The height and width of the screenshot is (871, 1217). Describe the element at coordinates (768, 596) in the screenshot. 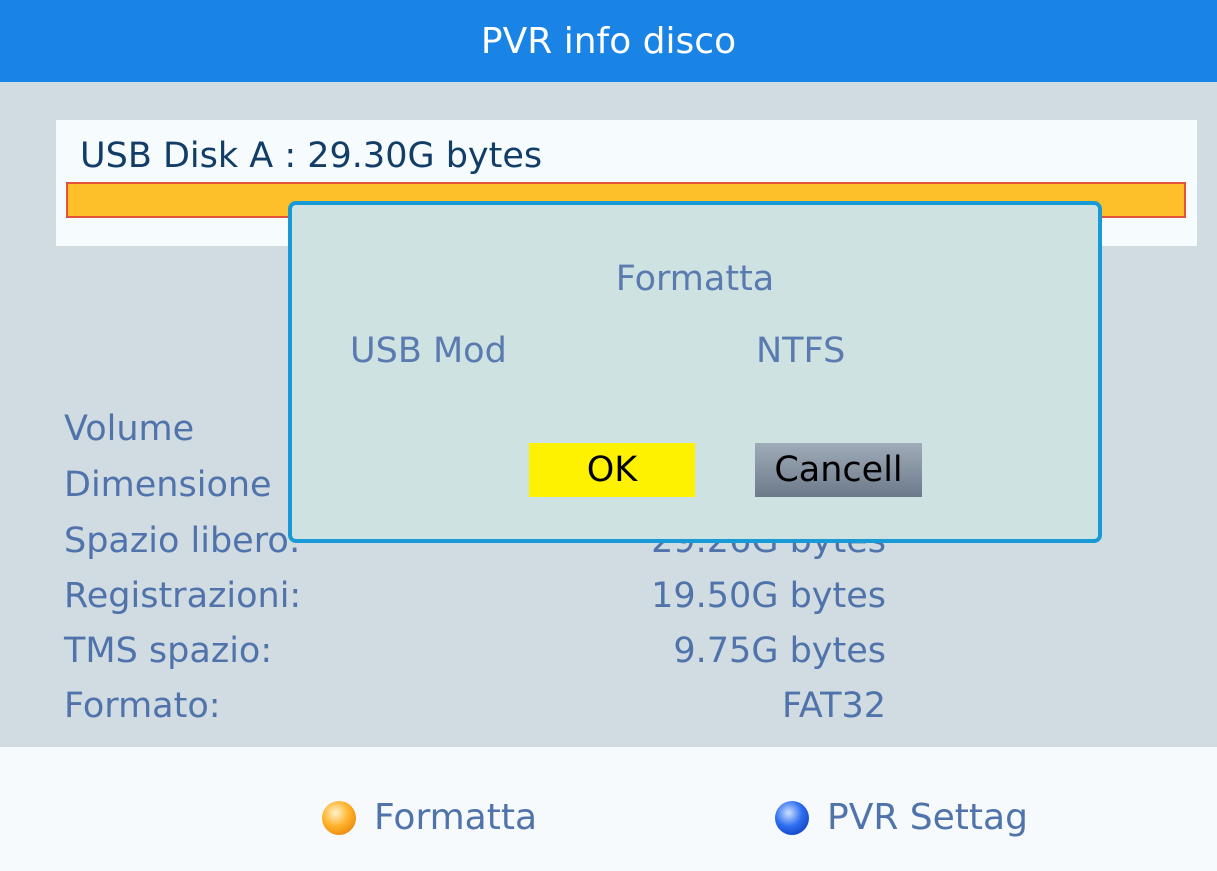

I see `info-value-recordings: 19.50G bytes` at that location.